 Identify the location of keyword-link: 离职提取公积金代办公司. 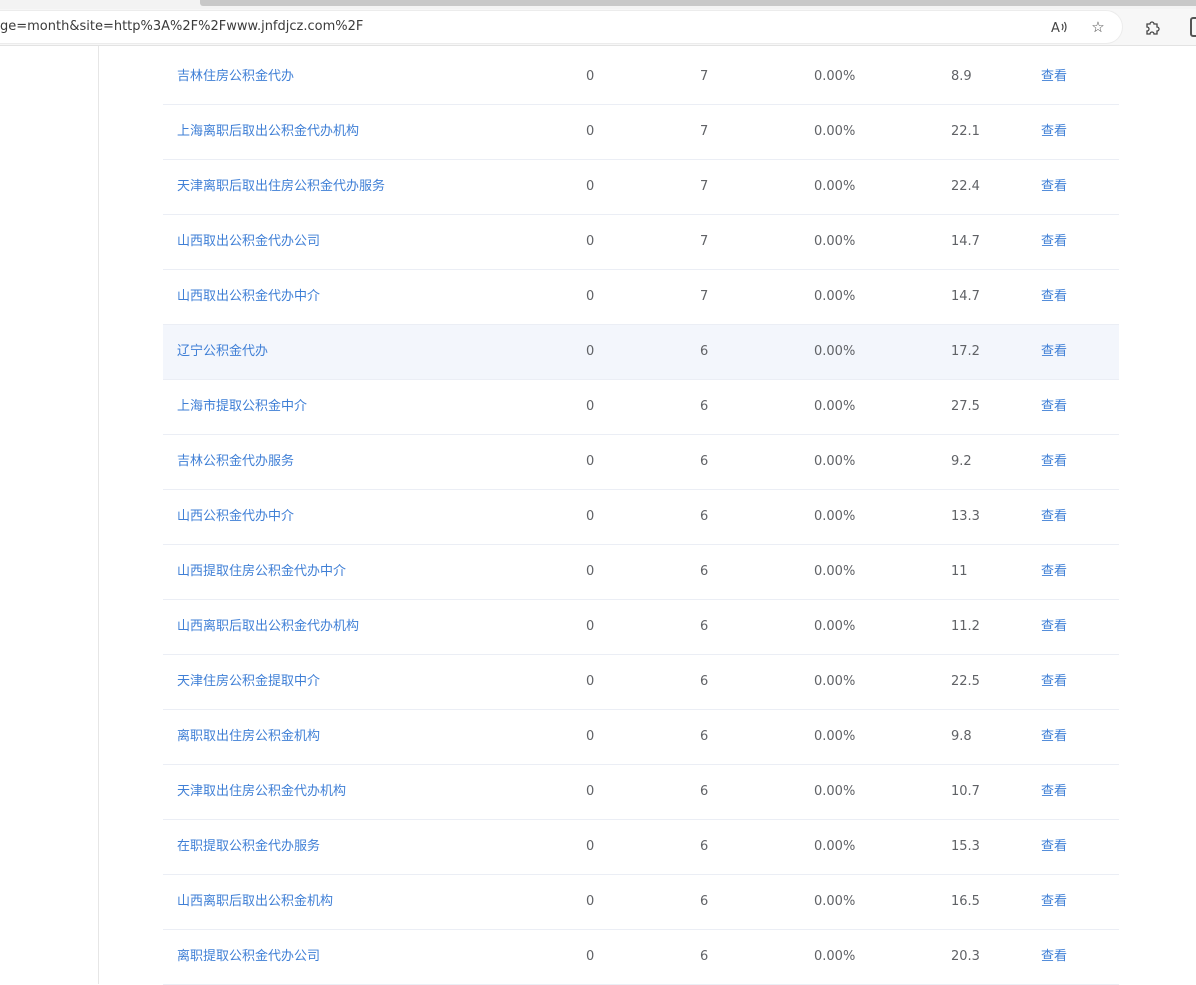
(248, 957).